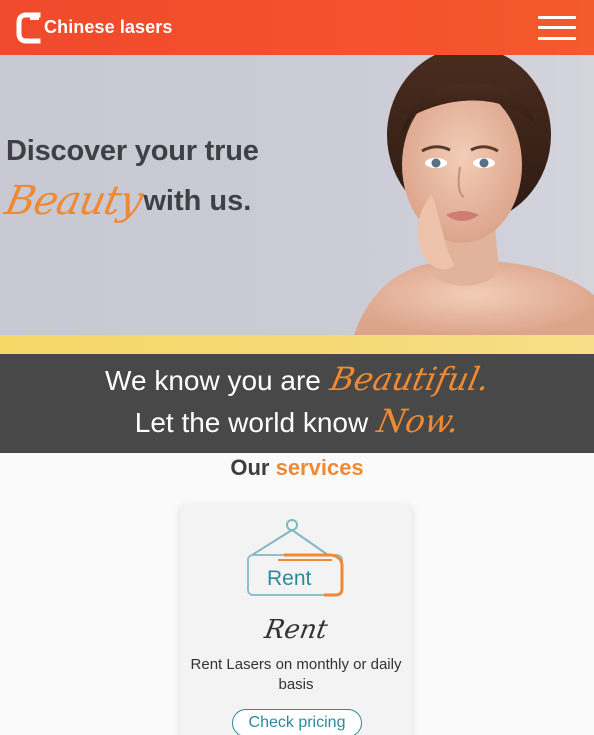 Image resolution: width=594 pixels, height=735 pixels. I want to click on tagline-row-1: We know you are Beautiful., so click(297, 379).